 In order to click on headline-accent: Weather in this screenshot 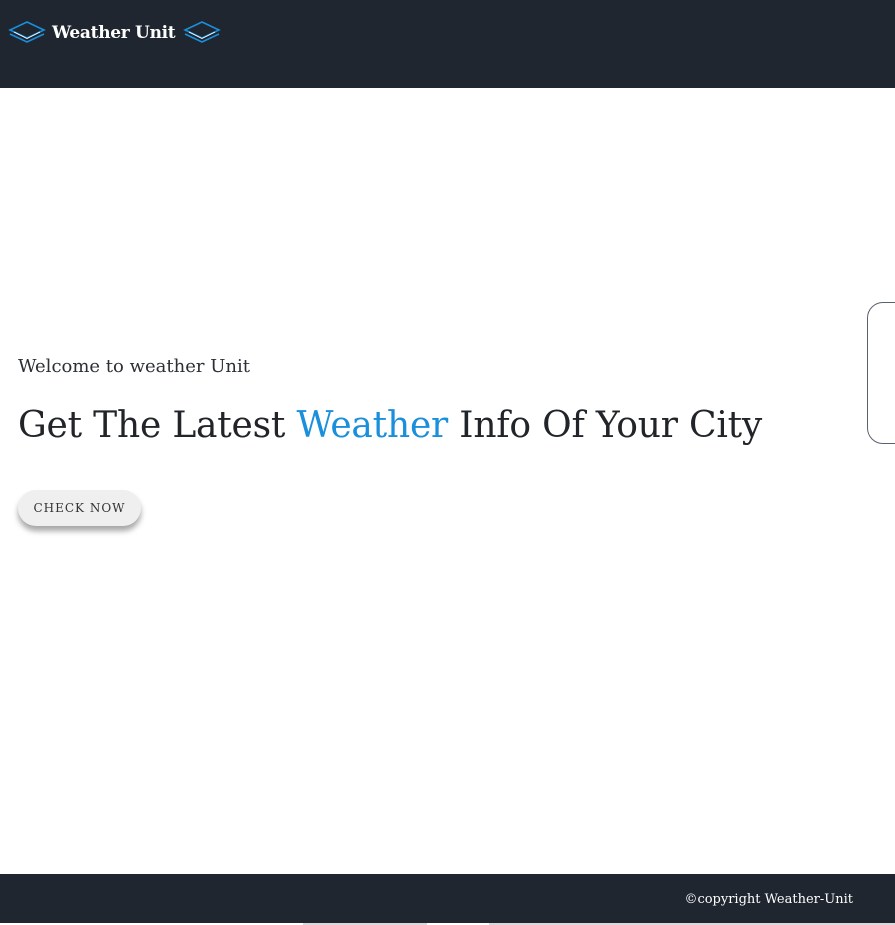, I will do `click(372, 425)`.